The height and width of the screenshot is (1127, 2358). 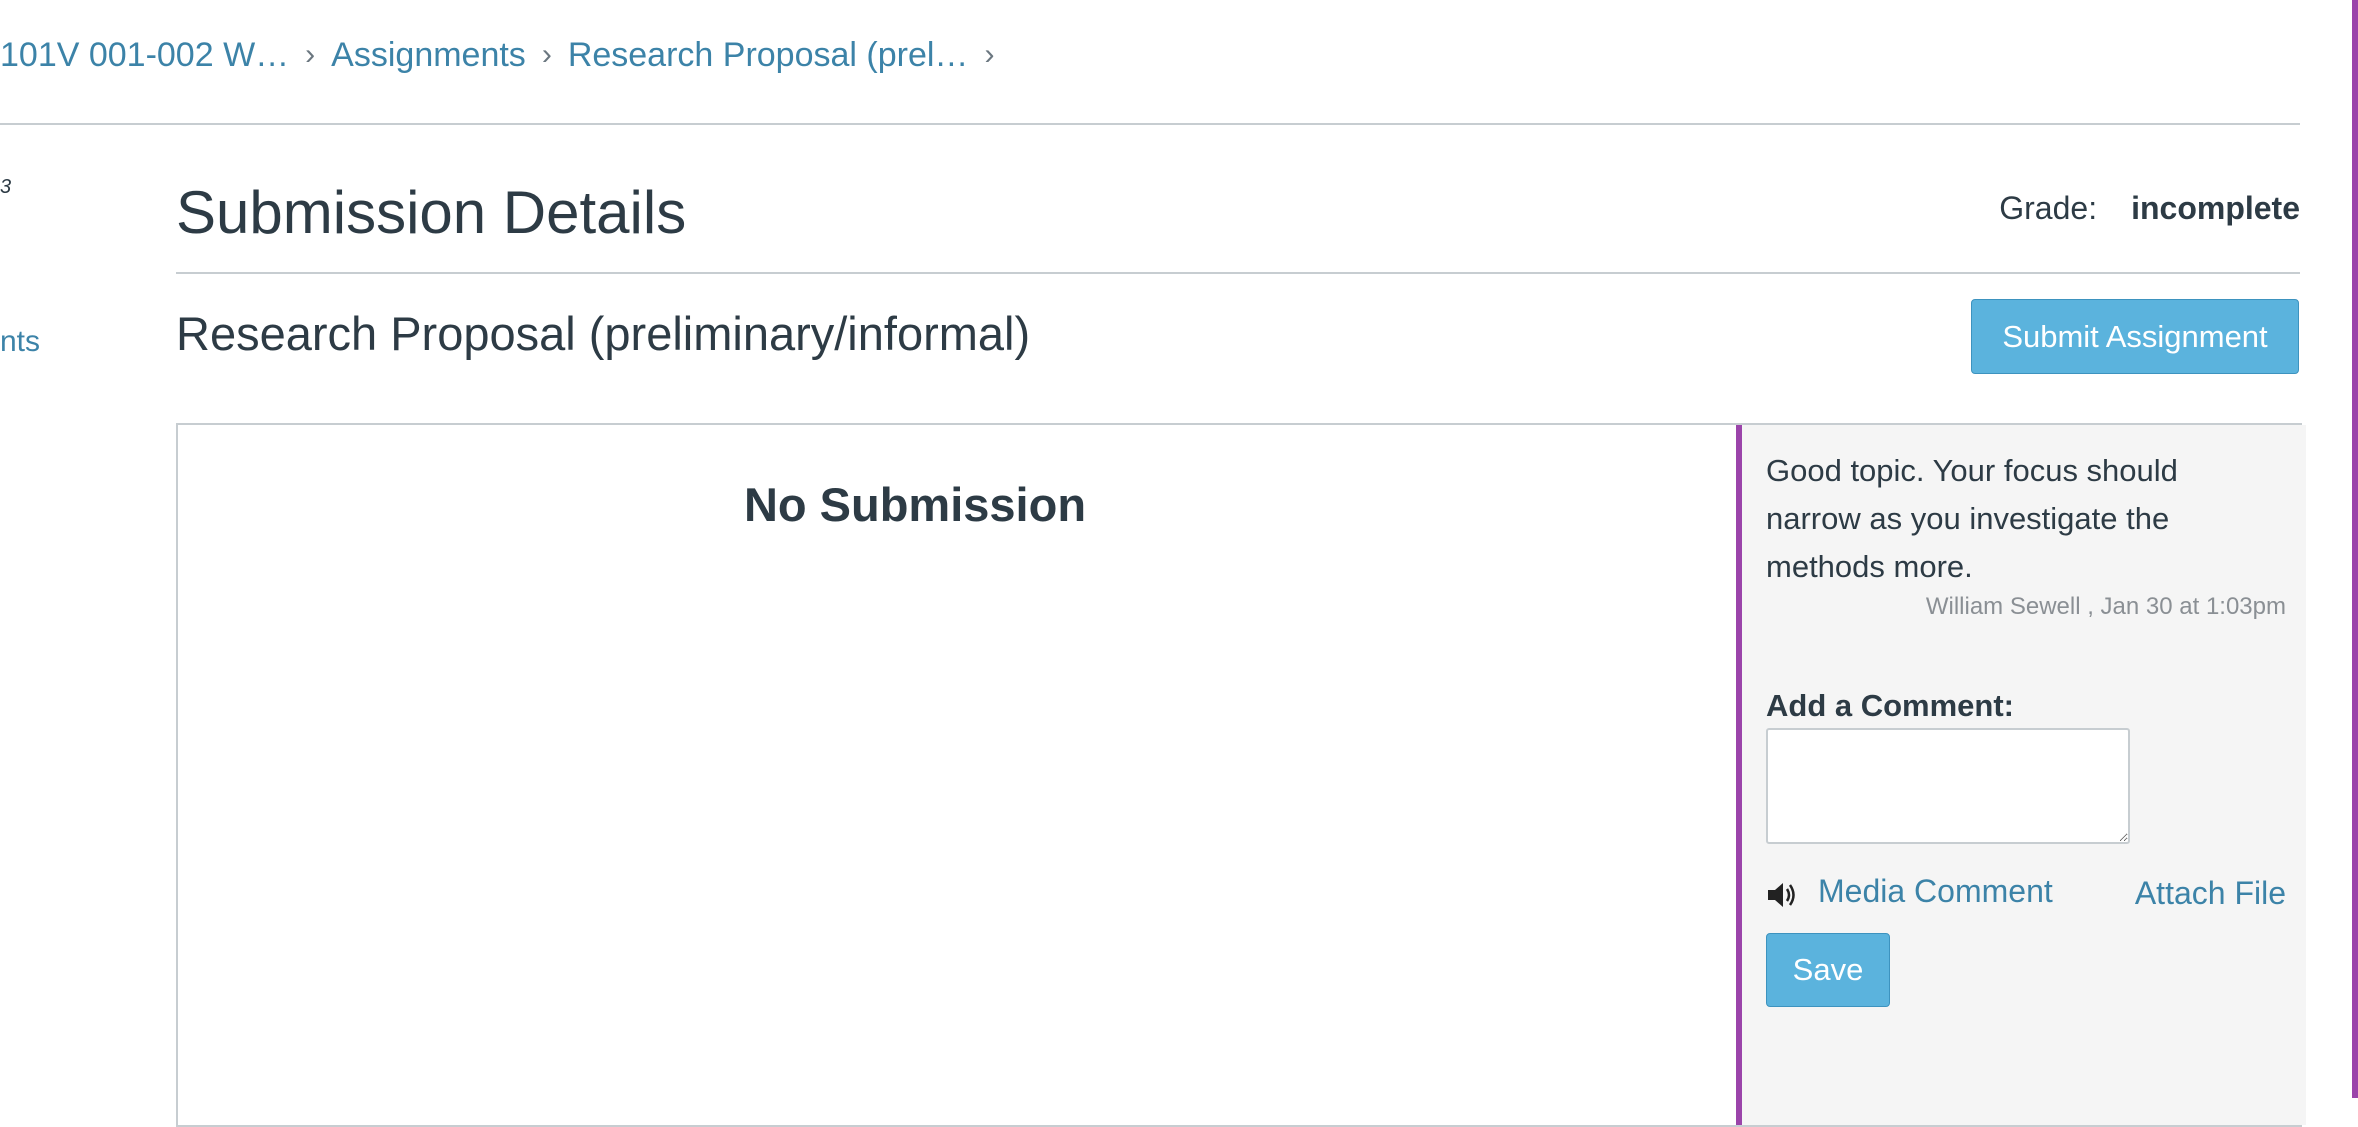 I want to click on submission-status: No Submission, so click(x=915, y=504).